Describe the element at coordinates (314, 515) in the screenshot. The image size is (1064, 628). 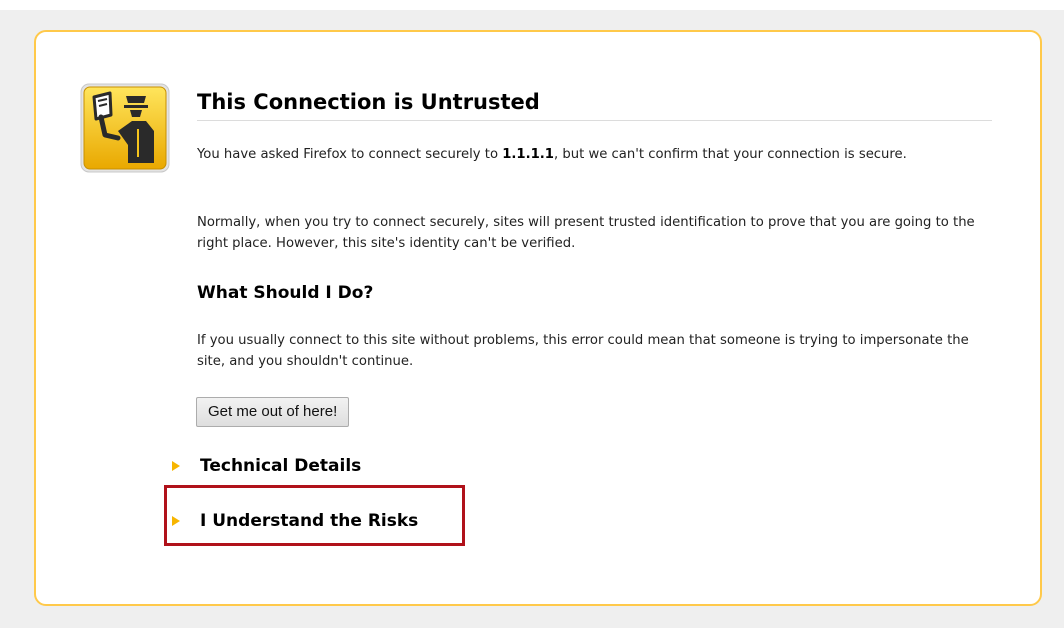
I see `highlight-annotation-box` at that location.